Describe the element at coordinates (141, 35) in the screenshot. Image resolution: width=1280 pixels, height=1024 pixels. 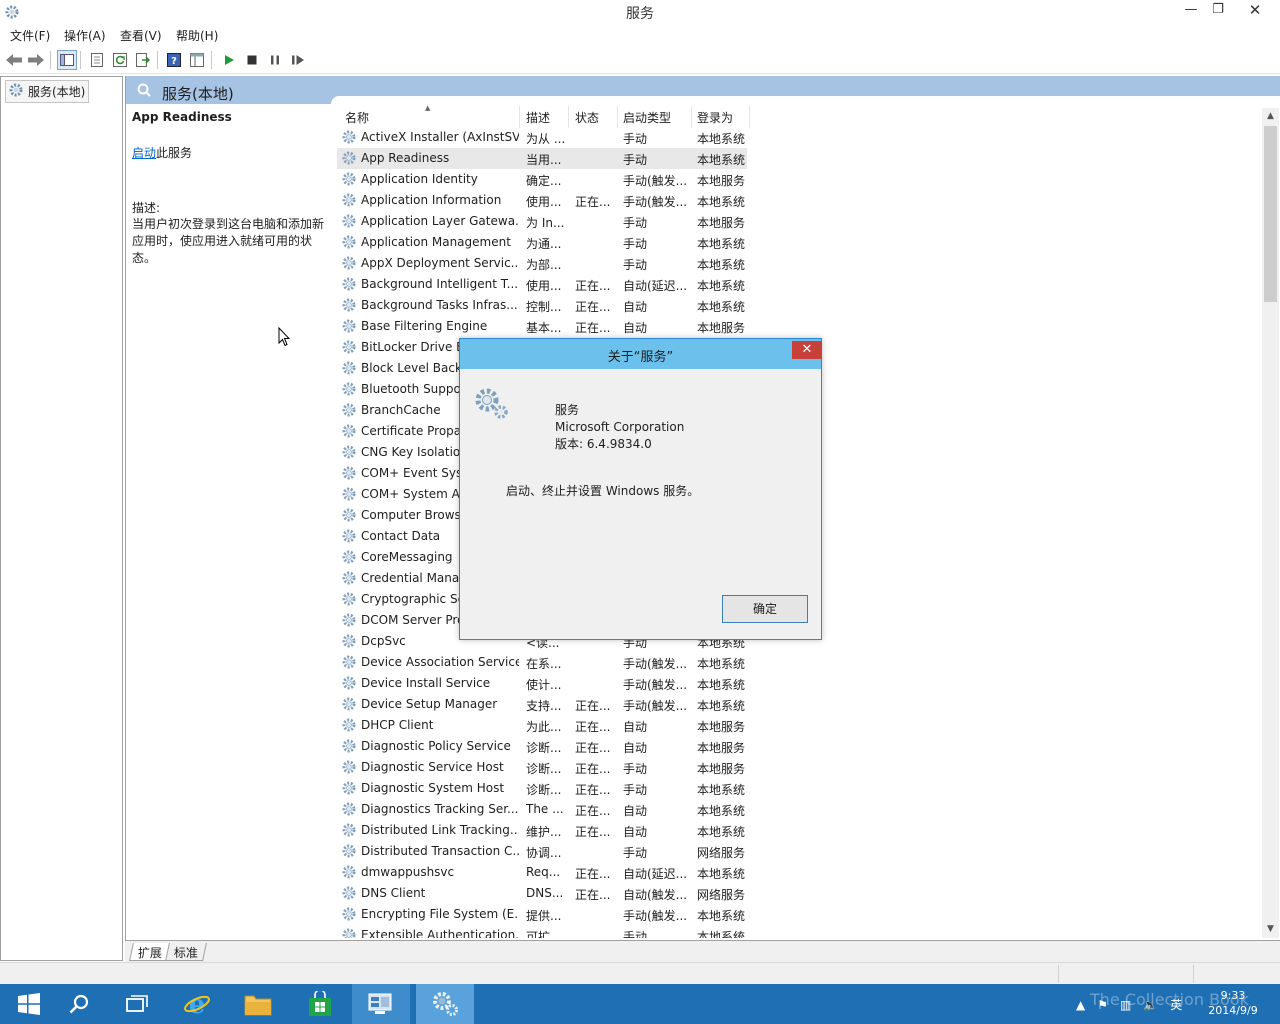
I see `menu-view: 查看(V)` at that location.